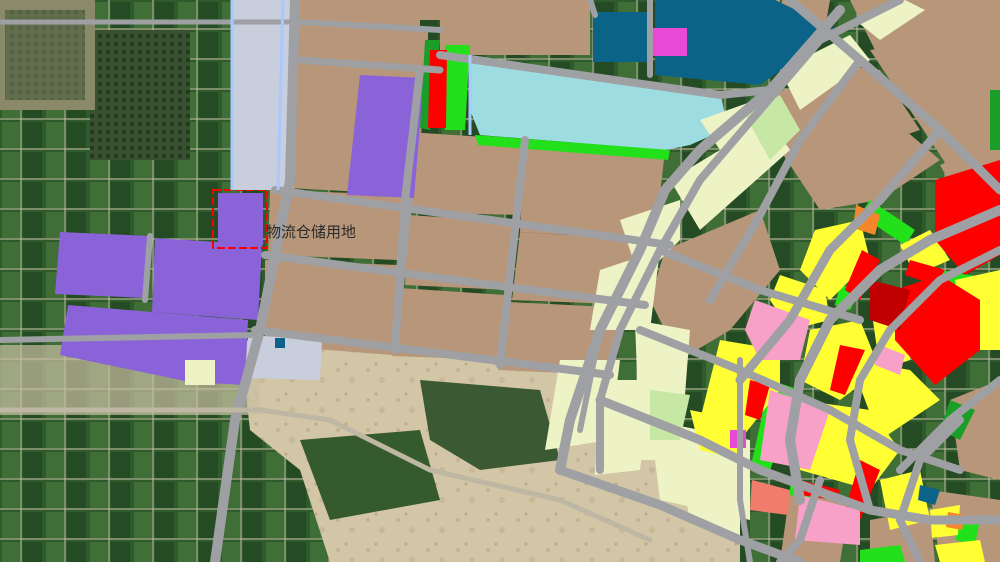  Describe the element at coordinates (140, 95) in the screenshot. I see `orchard-area` at that location.